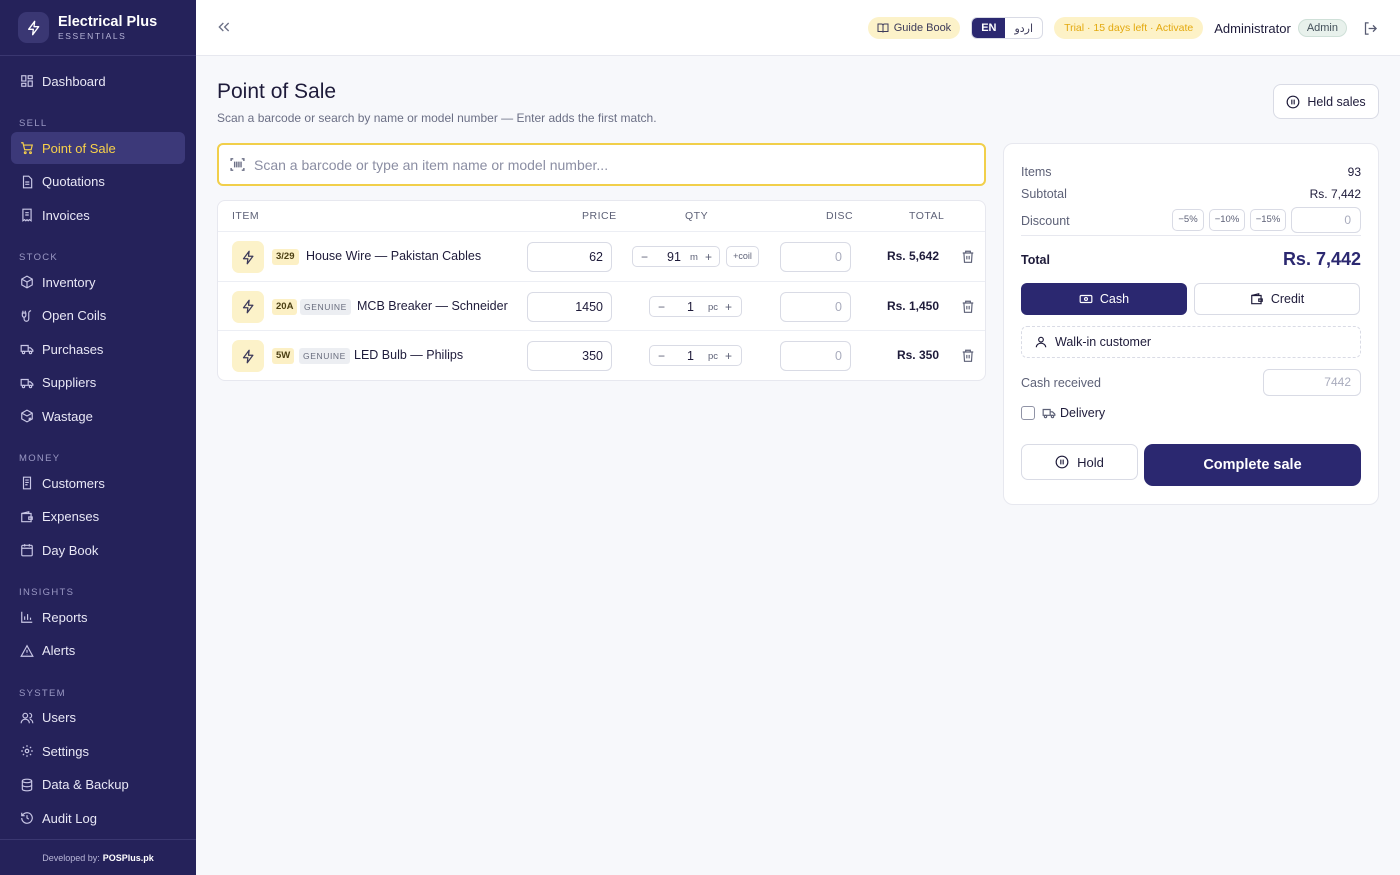  I want to click on database-icon, so click(27, 785).